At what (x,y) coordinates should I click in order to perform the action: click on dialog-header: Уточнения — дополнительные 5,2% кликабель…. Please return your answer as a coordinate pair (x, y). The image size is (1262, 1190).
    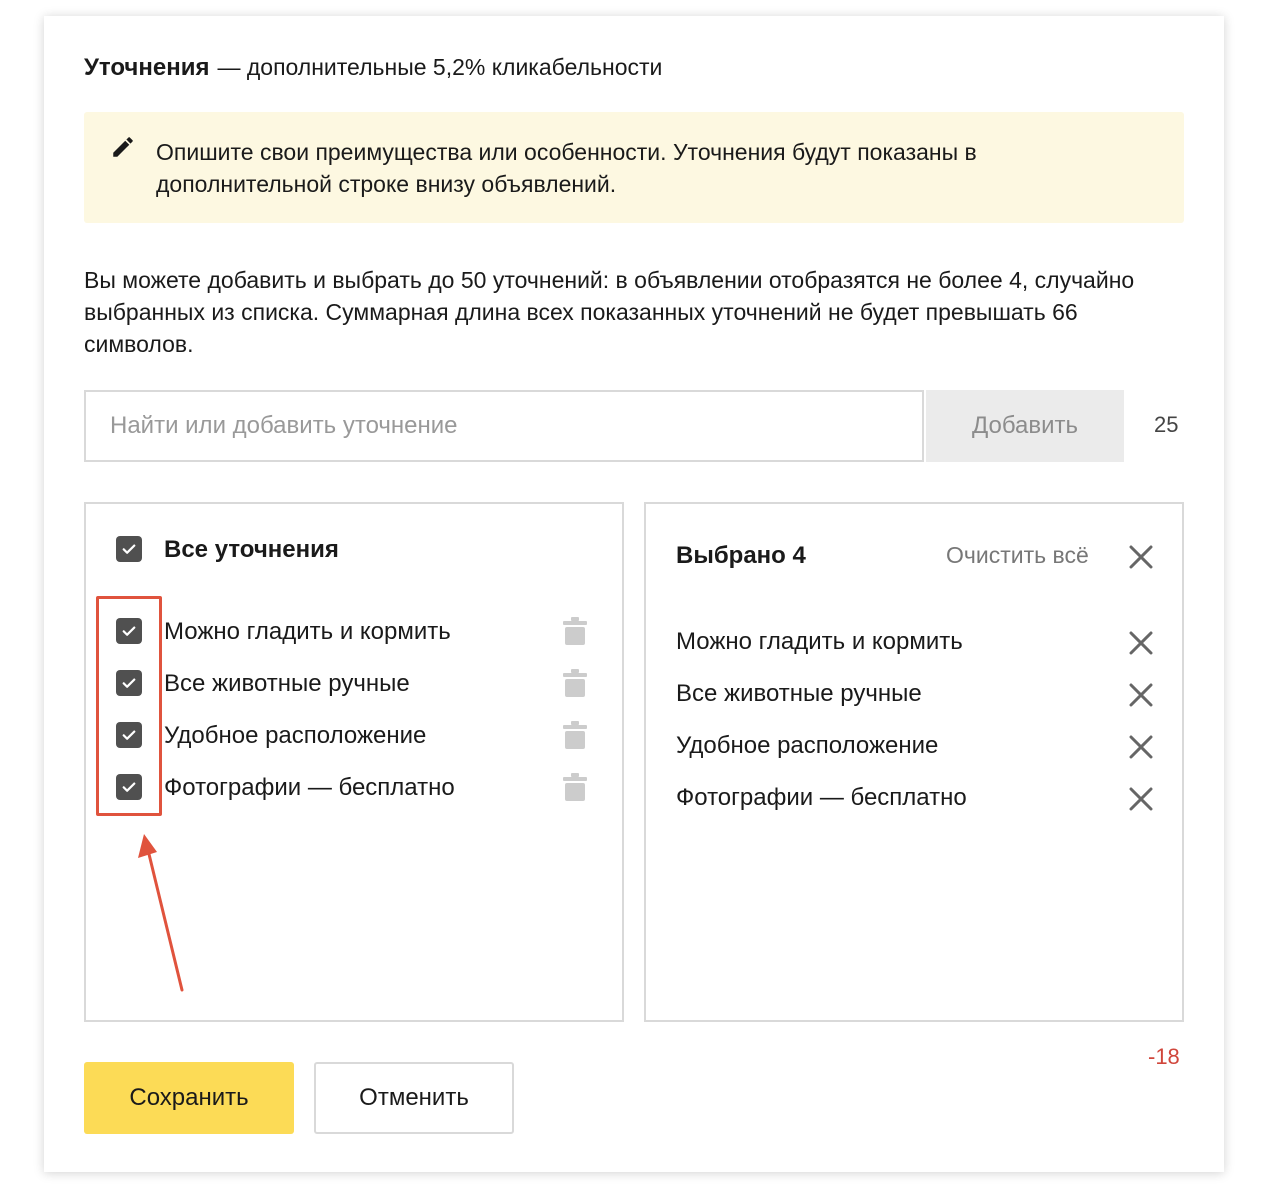
    Looking at the image, I should click on (373, 68).